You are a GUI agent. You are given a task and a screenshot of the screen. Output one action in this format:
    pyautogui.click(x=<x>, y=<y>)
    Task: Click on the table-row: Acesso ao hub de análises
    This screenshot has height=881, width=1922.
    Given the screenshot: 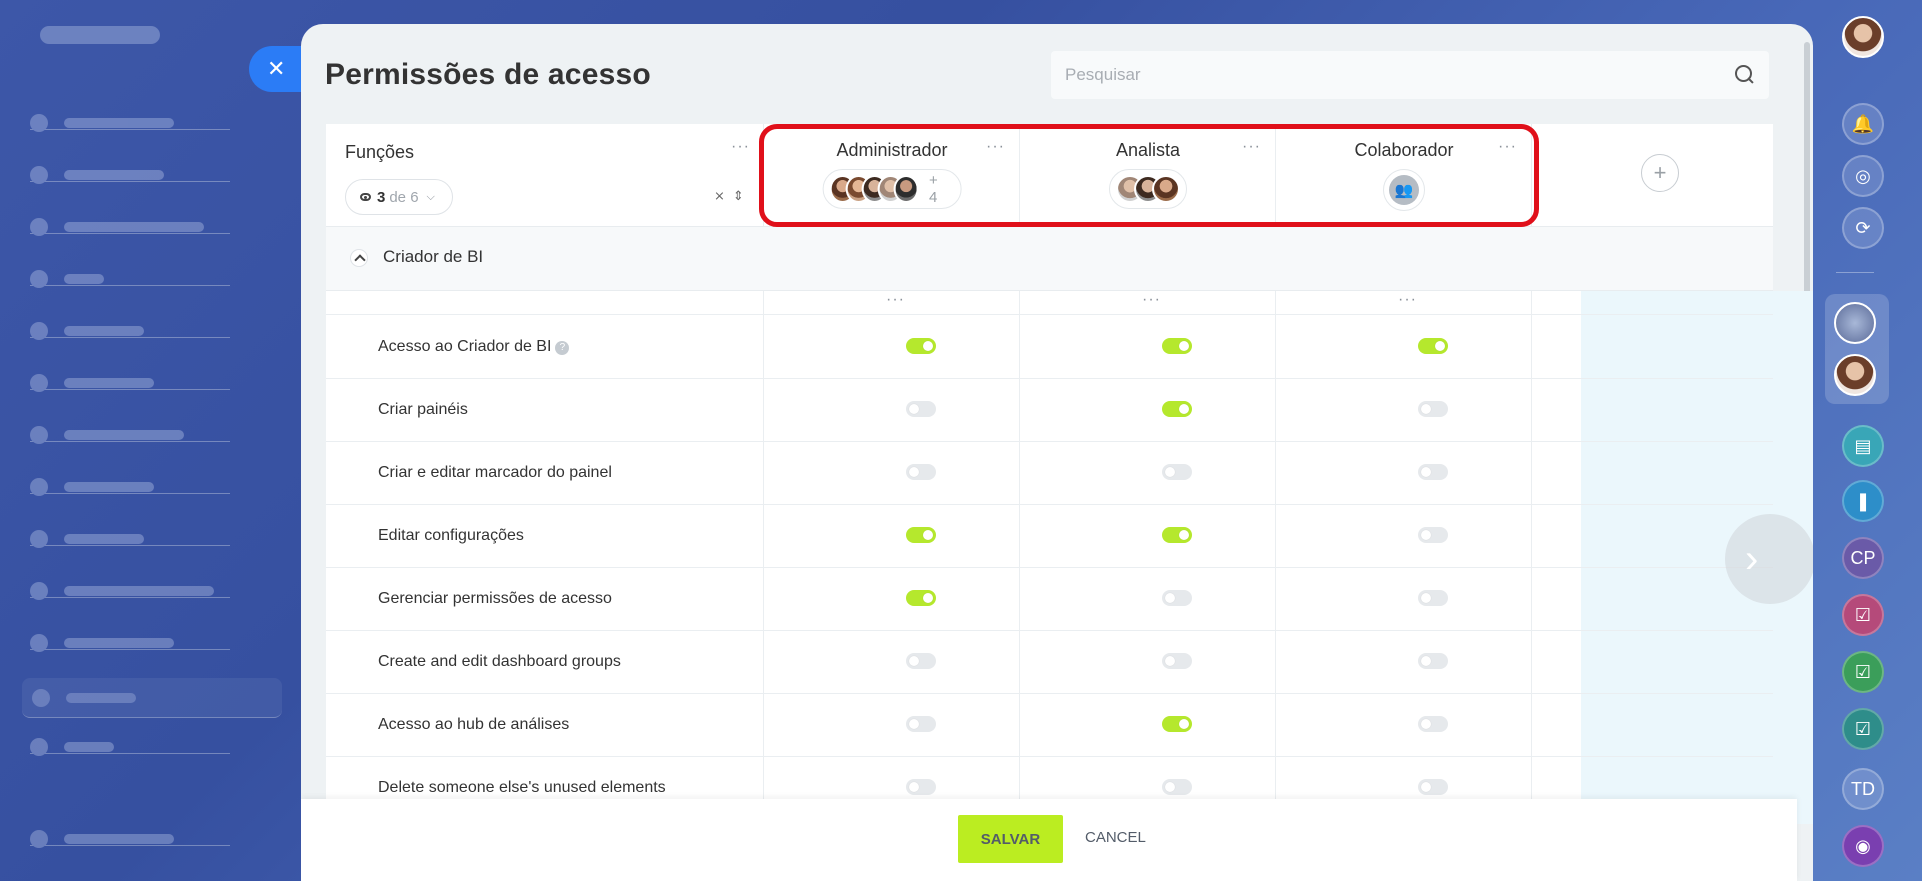 What is the action you would take?
    pyautogui.click(x=1049, y=725)
    